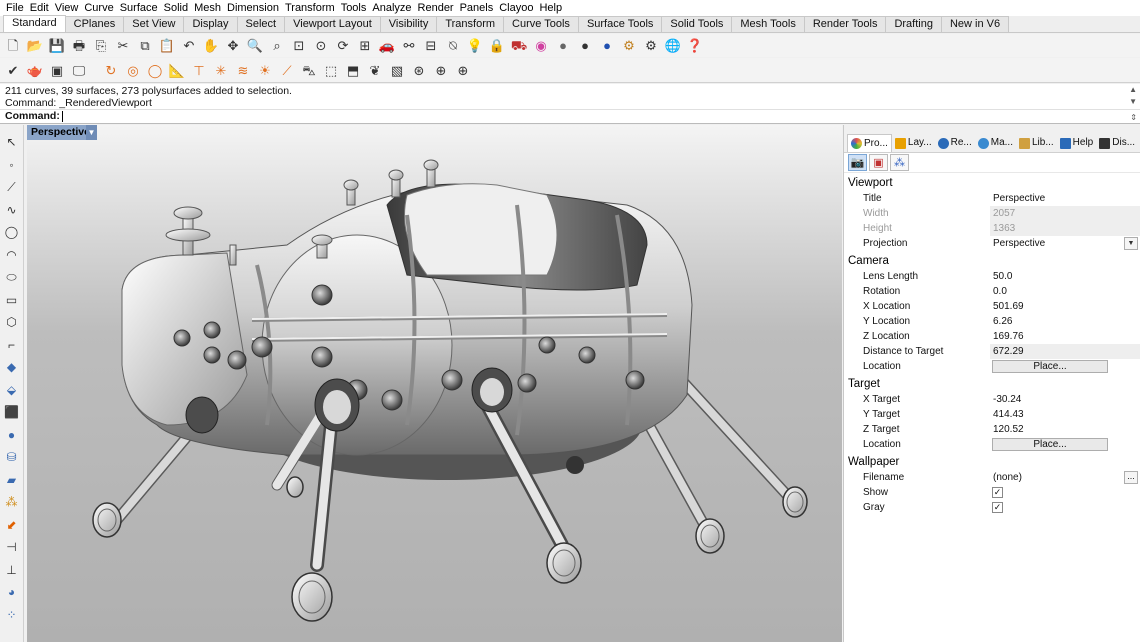  I want to click on box-icon: ⬚, so click(331, 70).